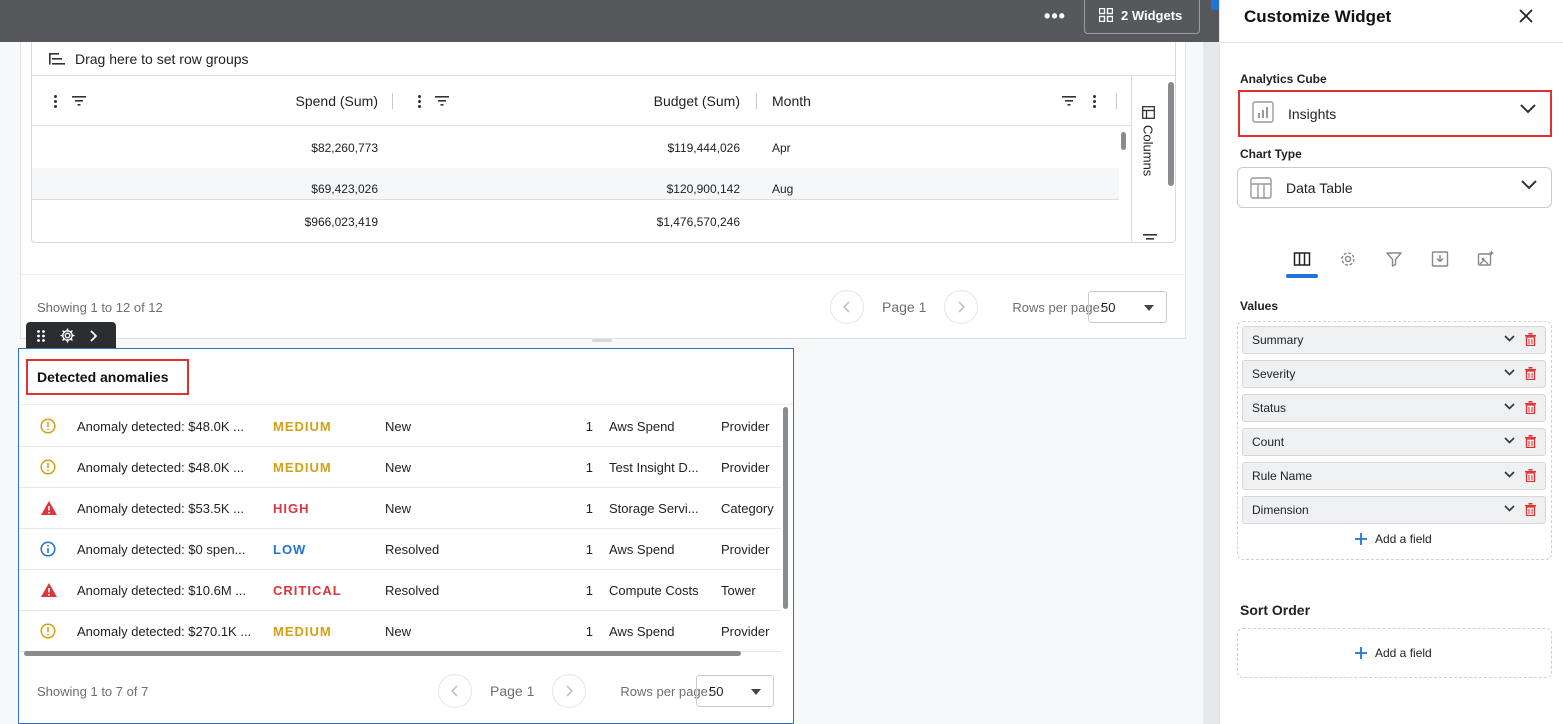  What do you see at coordinates (685, 101) in the screenshot?
I see `header-budget-sum: Budget (Sum)` at bounding box center [685, 101].